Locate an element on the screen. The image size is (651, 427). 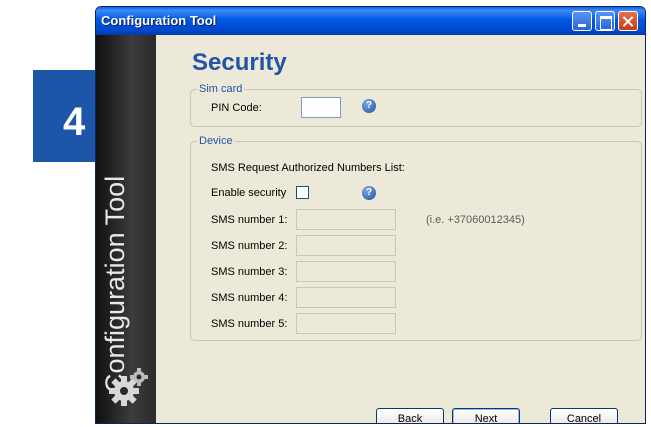
sms-number-5-input is located at coordinates (346, 323).